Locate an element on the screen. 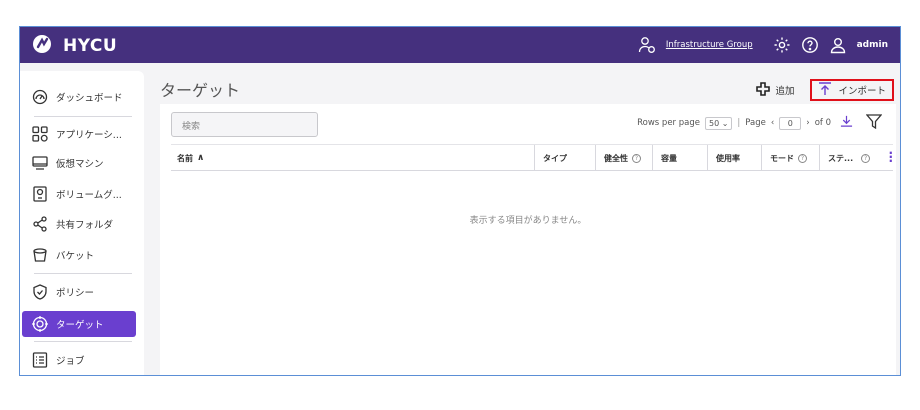 The width and height of the screenshot is (920, 410). gear-icon is located at coordinates (782, 45).